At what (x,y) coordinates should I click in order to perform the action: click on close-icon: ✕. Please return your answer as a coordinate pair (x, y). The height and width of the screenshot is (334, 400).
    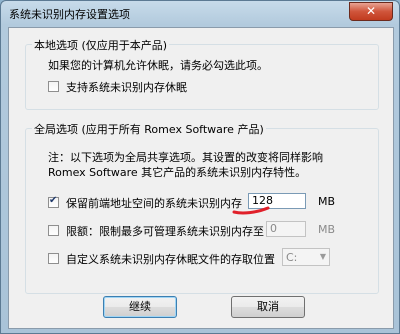
    Looking at the image, I should click on (371, 11).